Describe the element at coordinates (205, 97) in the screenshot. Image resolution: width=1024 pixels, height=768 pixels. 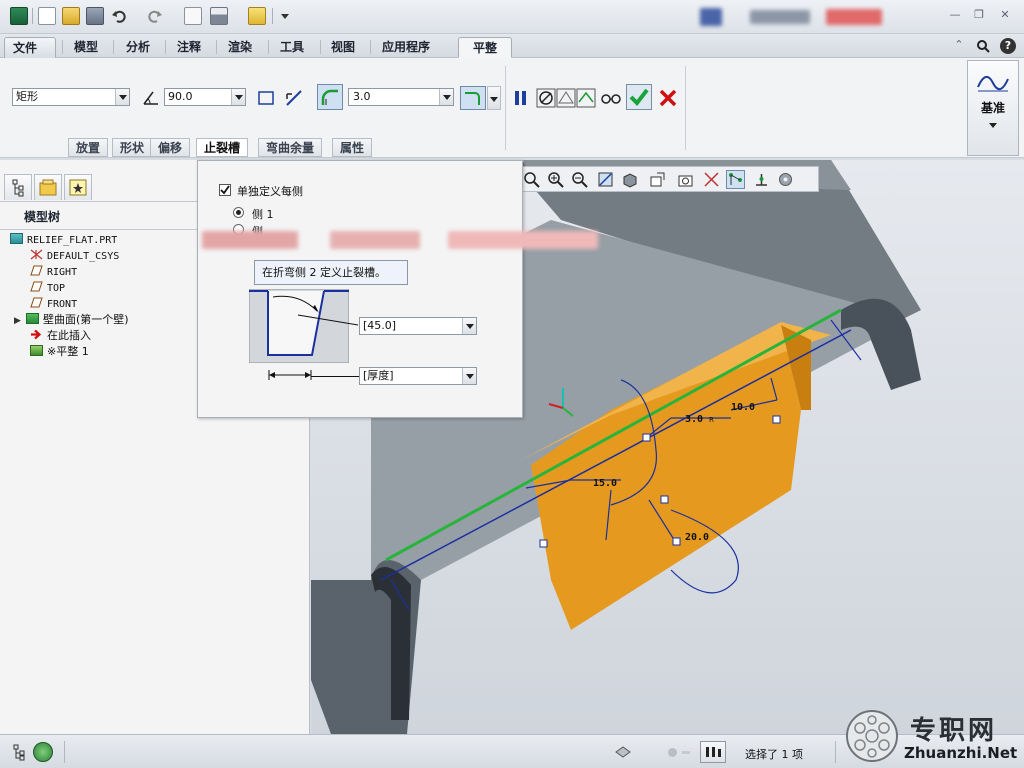
I see `angle-select: 90.0` at that location.